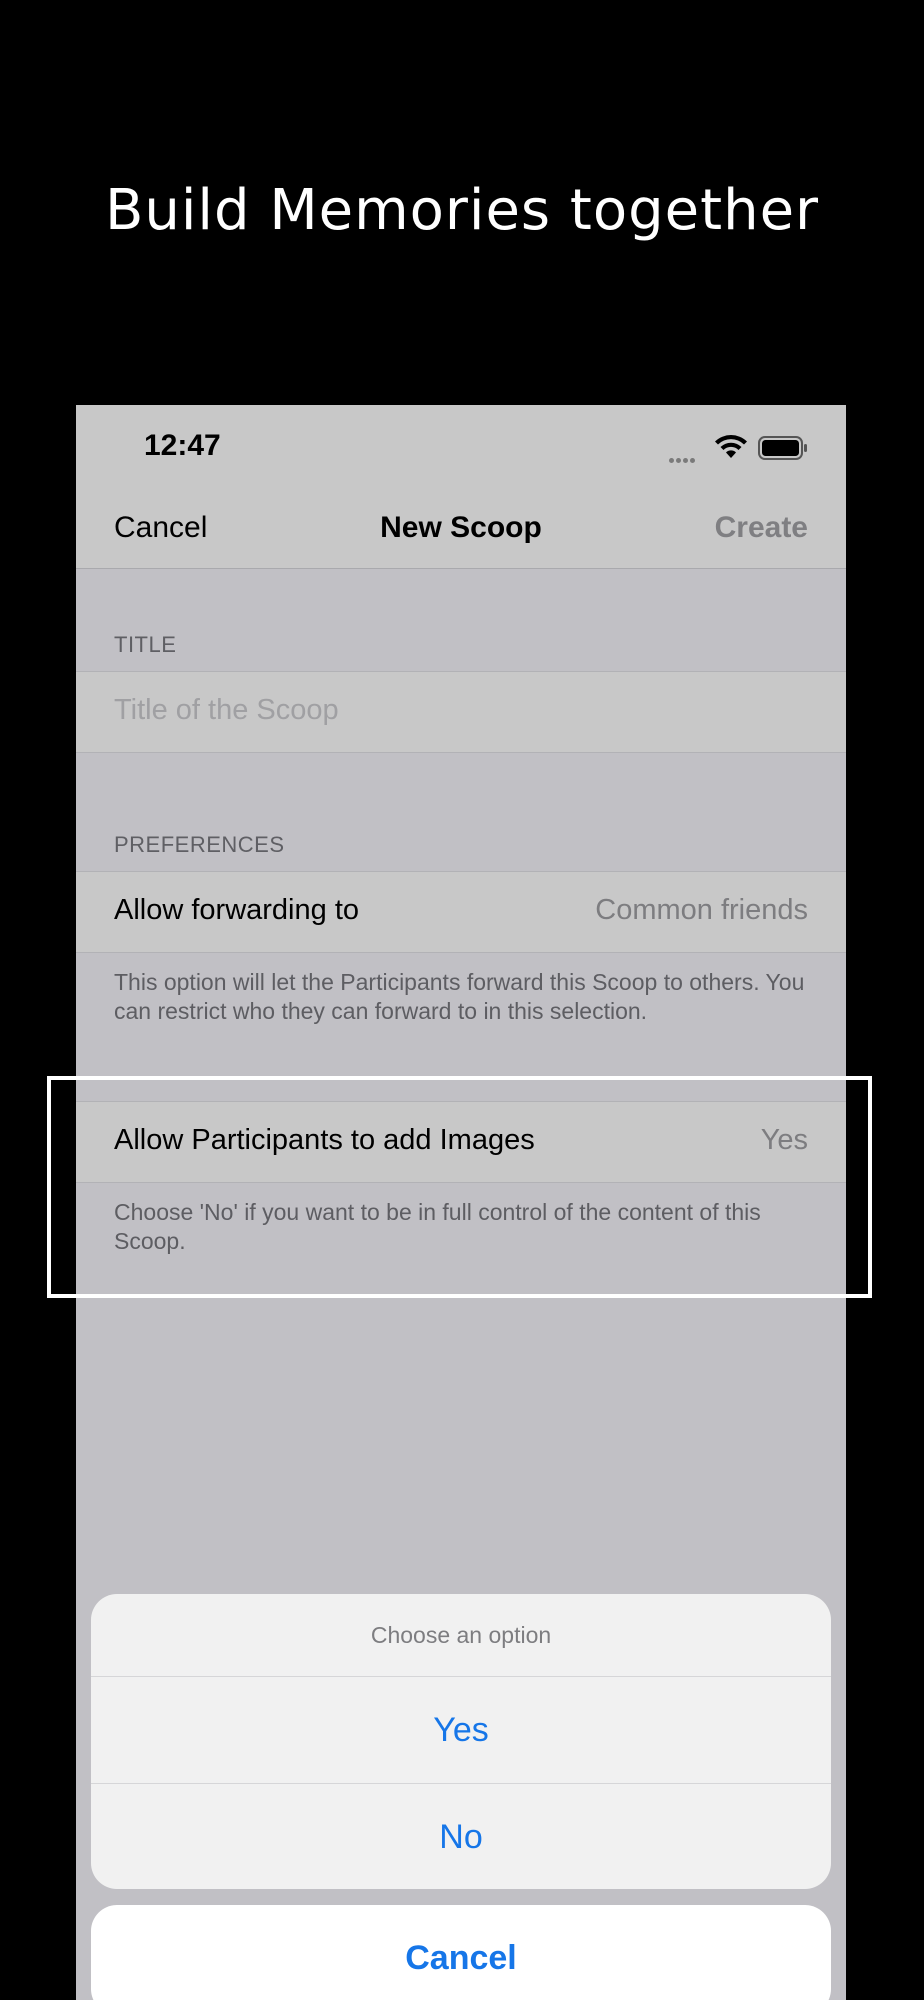 Image resolution: width=924 pixels, height=2000 pixels. Describe the element at coordinates (182, 445) in the screenshot. I see `status-time: 12:47` at that location.